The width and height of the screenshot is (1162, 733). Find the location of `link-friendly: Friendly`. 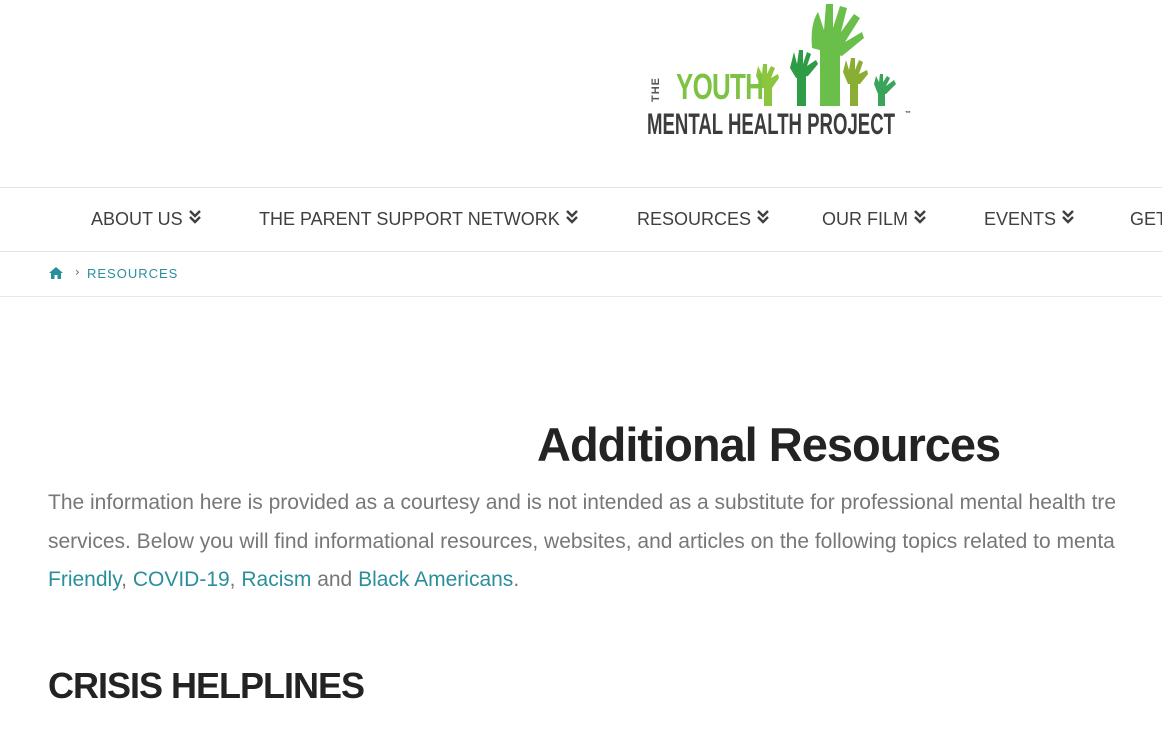

link-friendly: Friendly is located at coordinates (84, 579).